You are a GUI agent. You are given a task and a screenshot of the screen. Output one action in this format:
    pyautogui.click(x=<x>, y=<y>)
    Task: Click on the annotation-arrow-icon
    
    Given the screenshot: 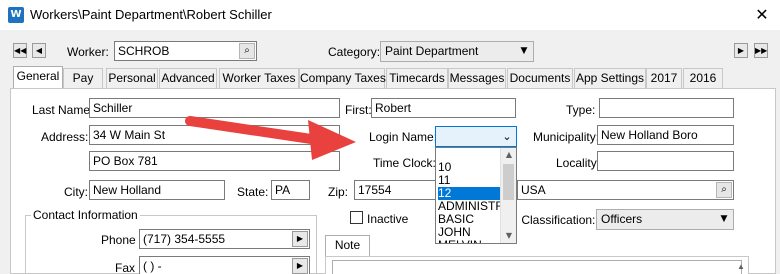 What is the action you would take?
    pyautogui.click(x=270, y=138)
    